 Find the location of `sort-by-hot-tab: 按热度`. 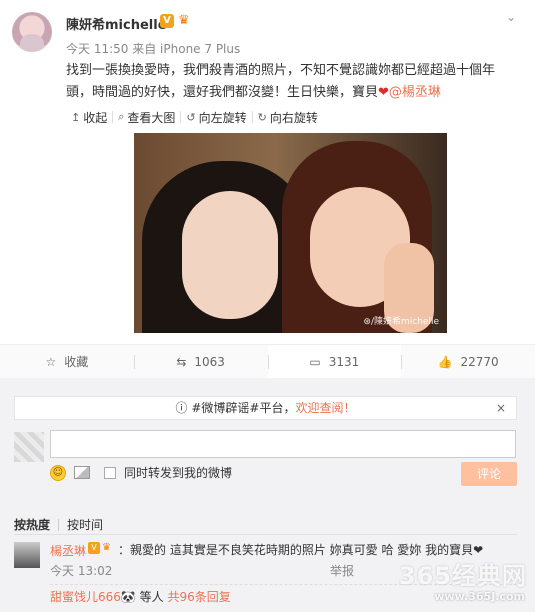

sort-by-hot-tab: 按热度 is located at coordinates (32, 524).